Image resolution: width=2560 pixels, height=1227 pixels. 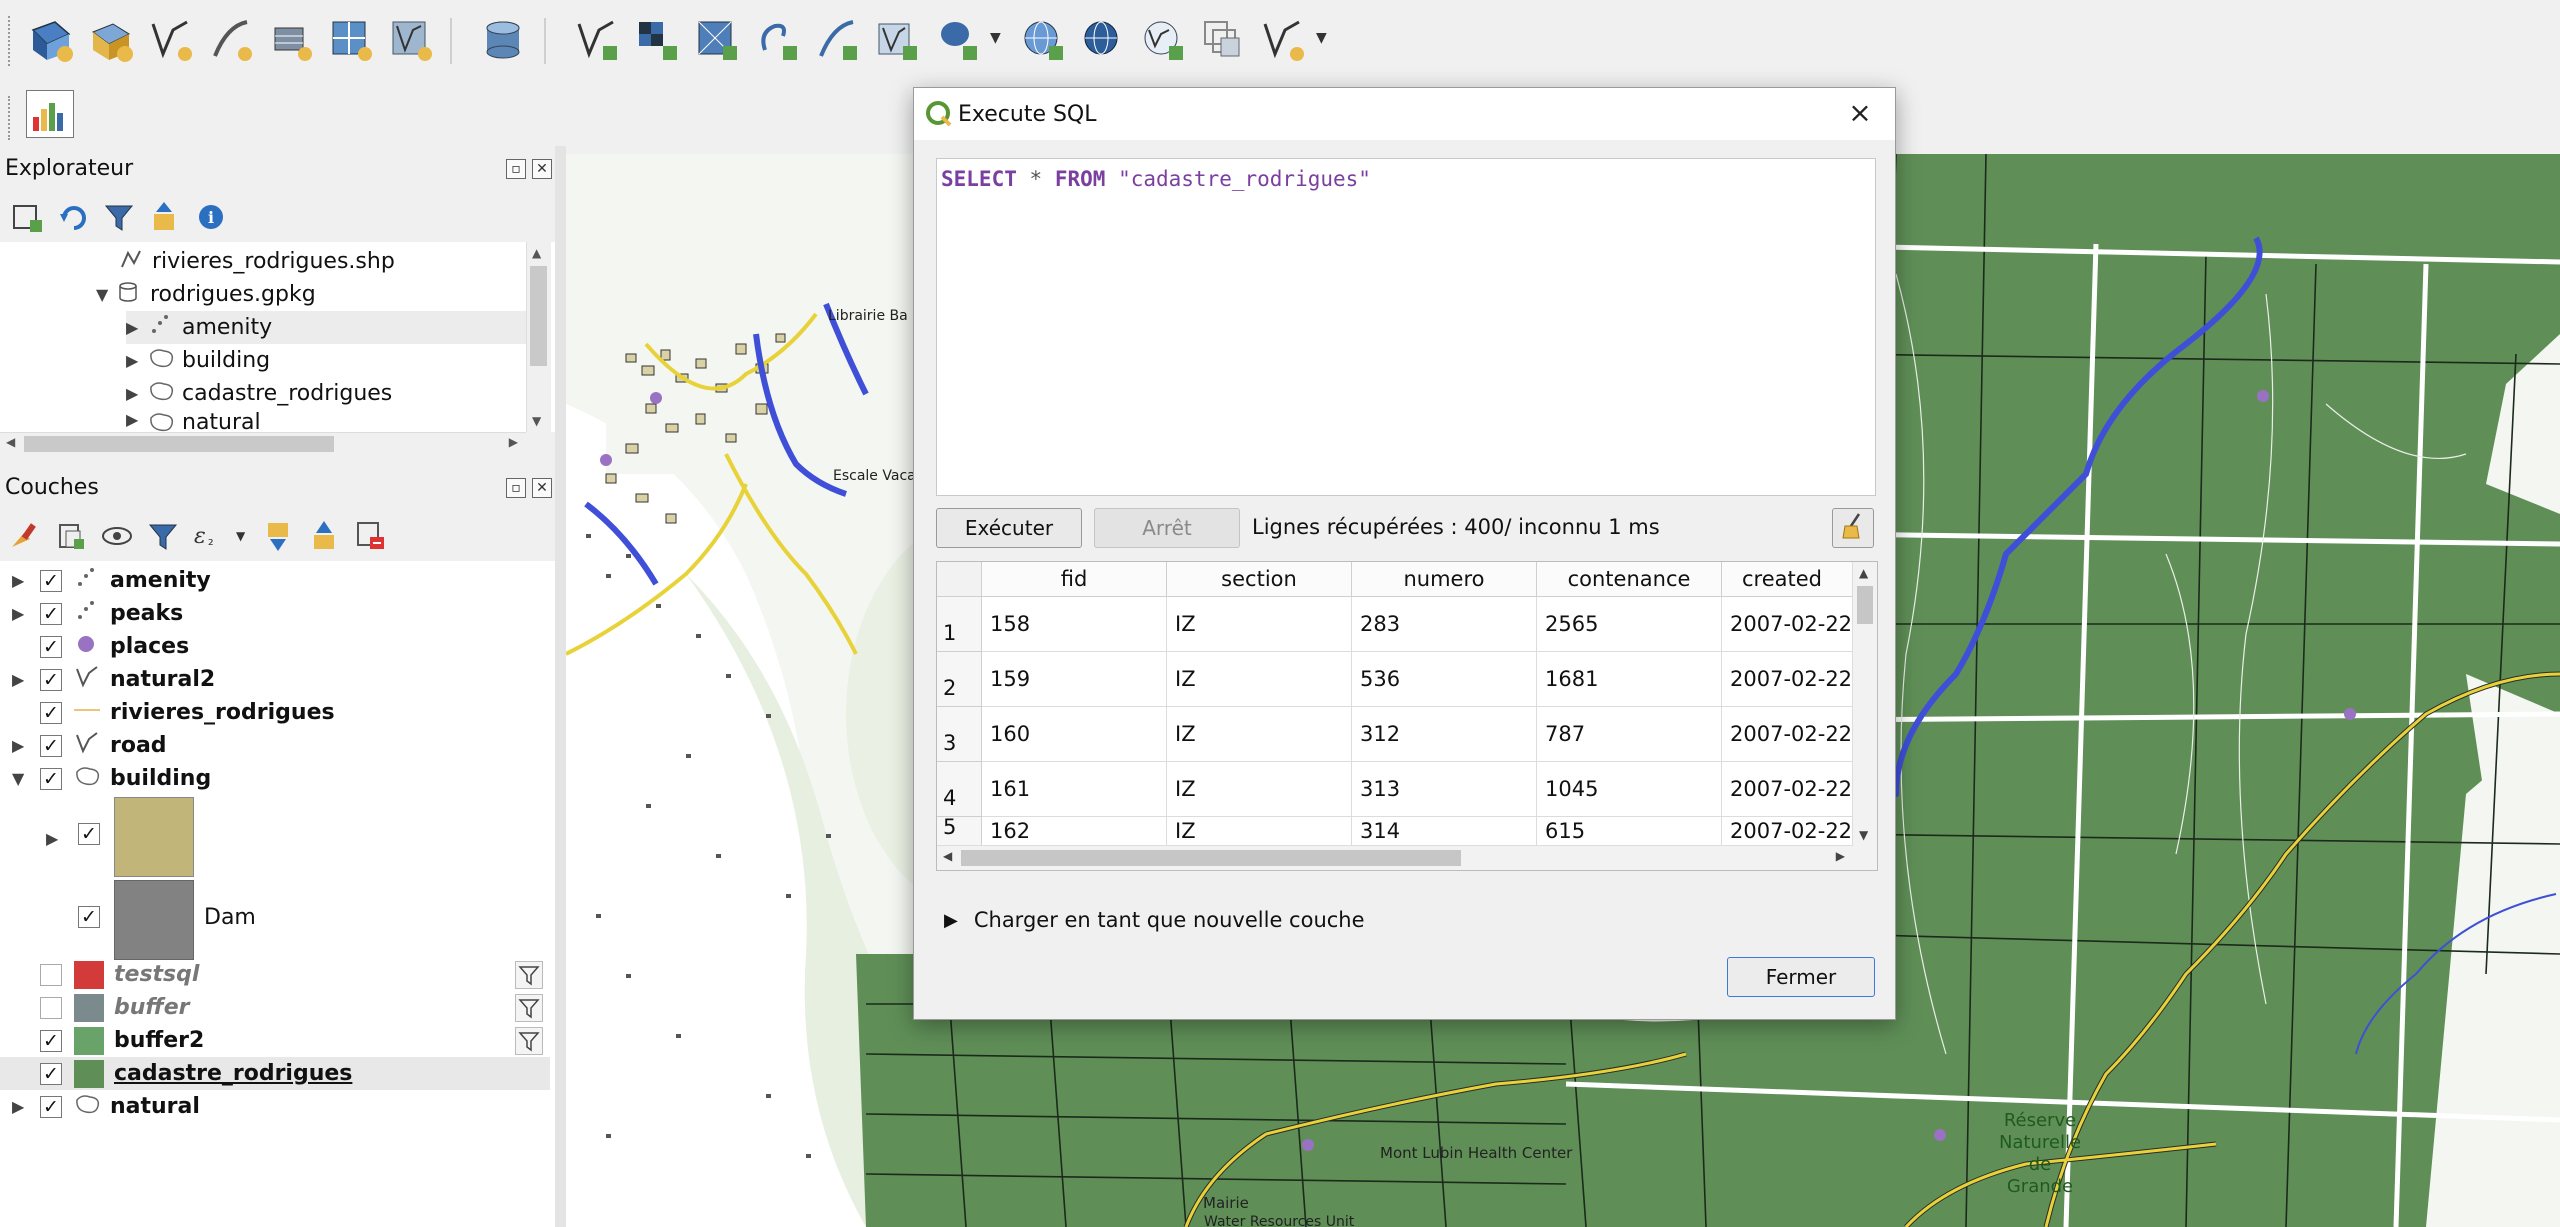 I want to click on layer-row-buffer2: ▶ ✓ buffer2, so click(x=108, y=1040).